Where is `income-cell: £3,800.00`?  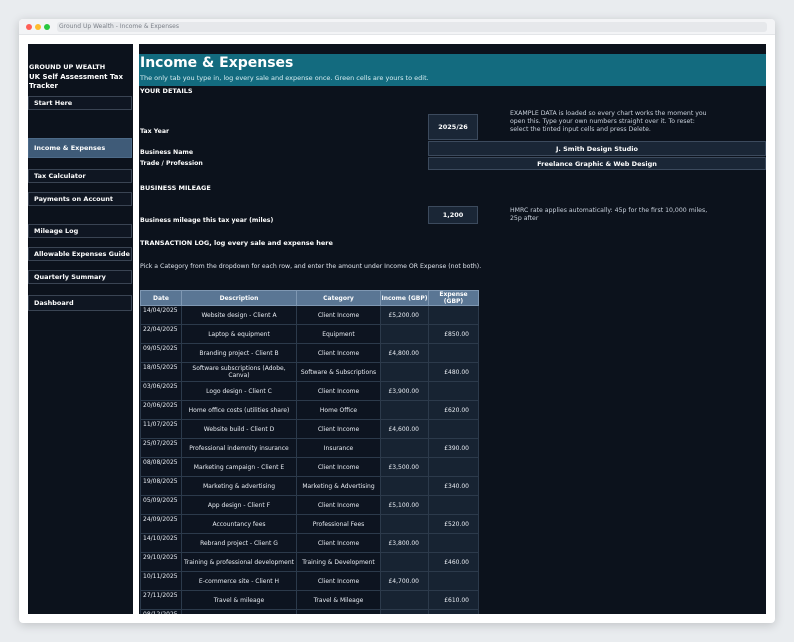
income-cell: £3,800.00 is located at coordinates (404, 543).